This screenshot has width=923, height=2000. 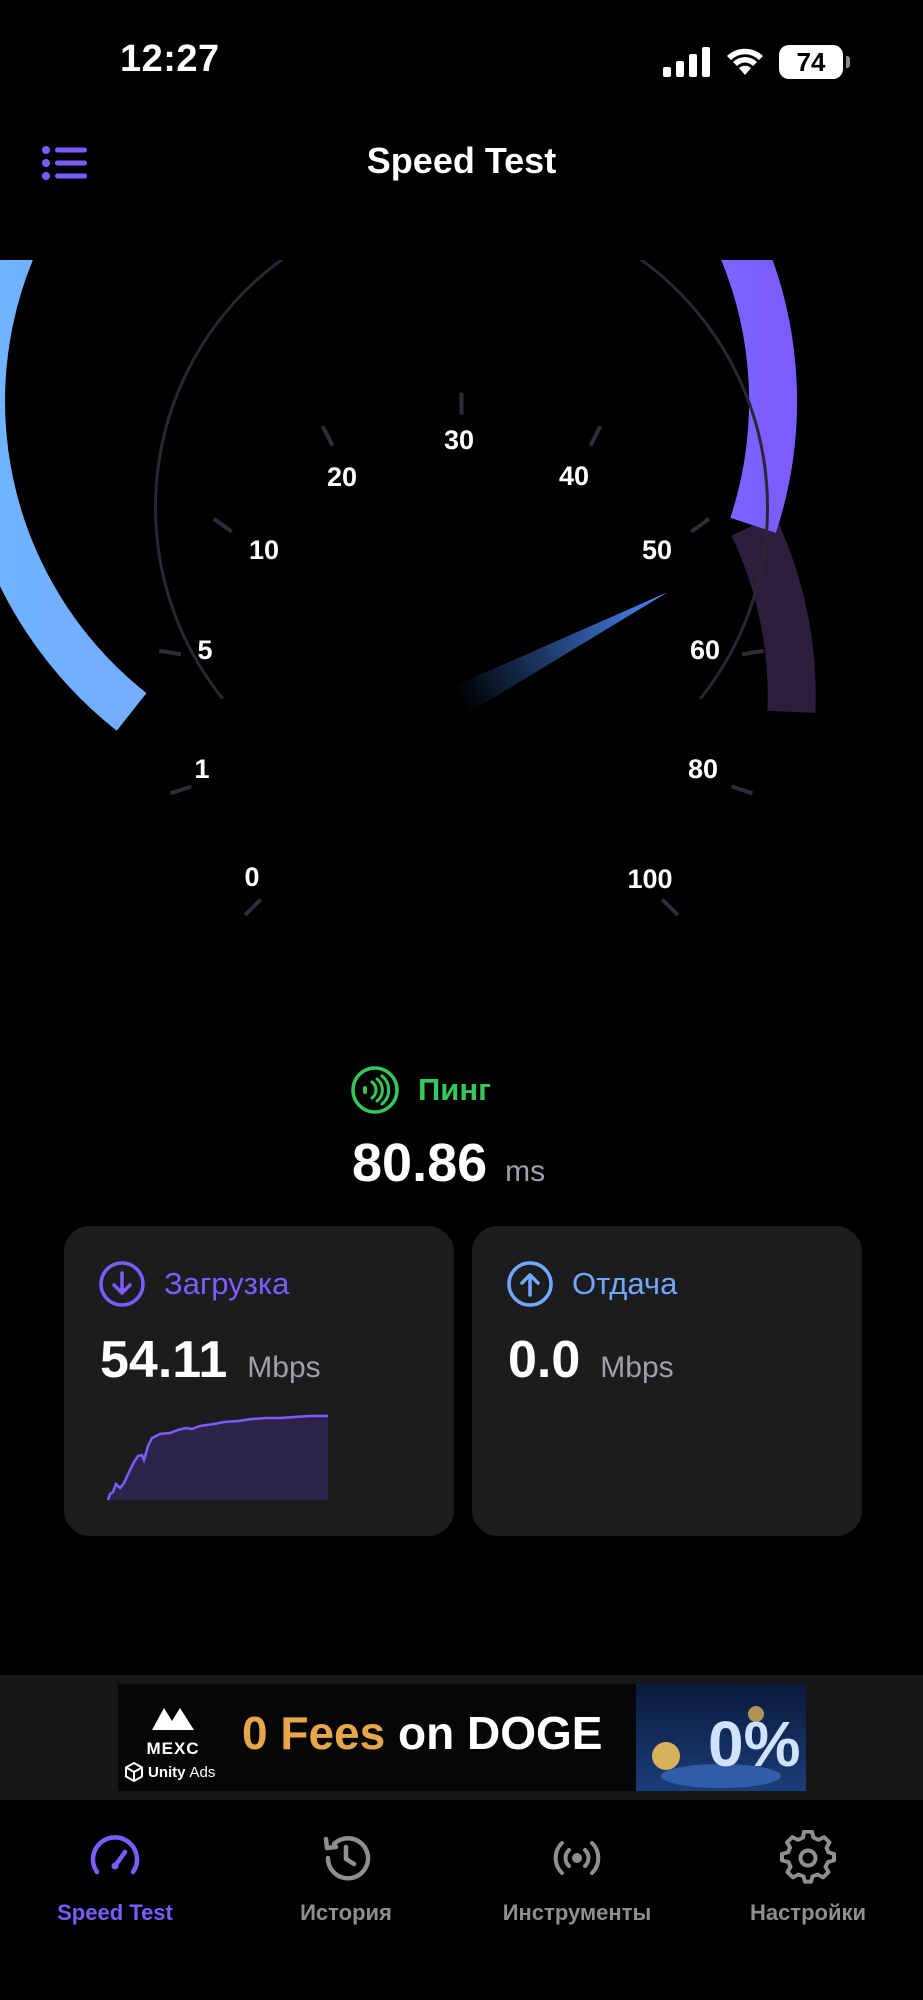 What do you see at coordinates (459, 440) in the screenshot?
I see `scale-label: 30` at bounding box center [459, 440].